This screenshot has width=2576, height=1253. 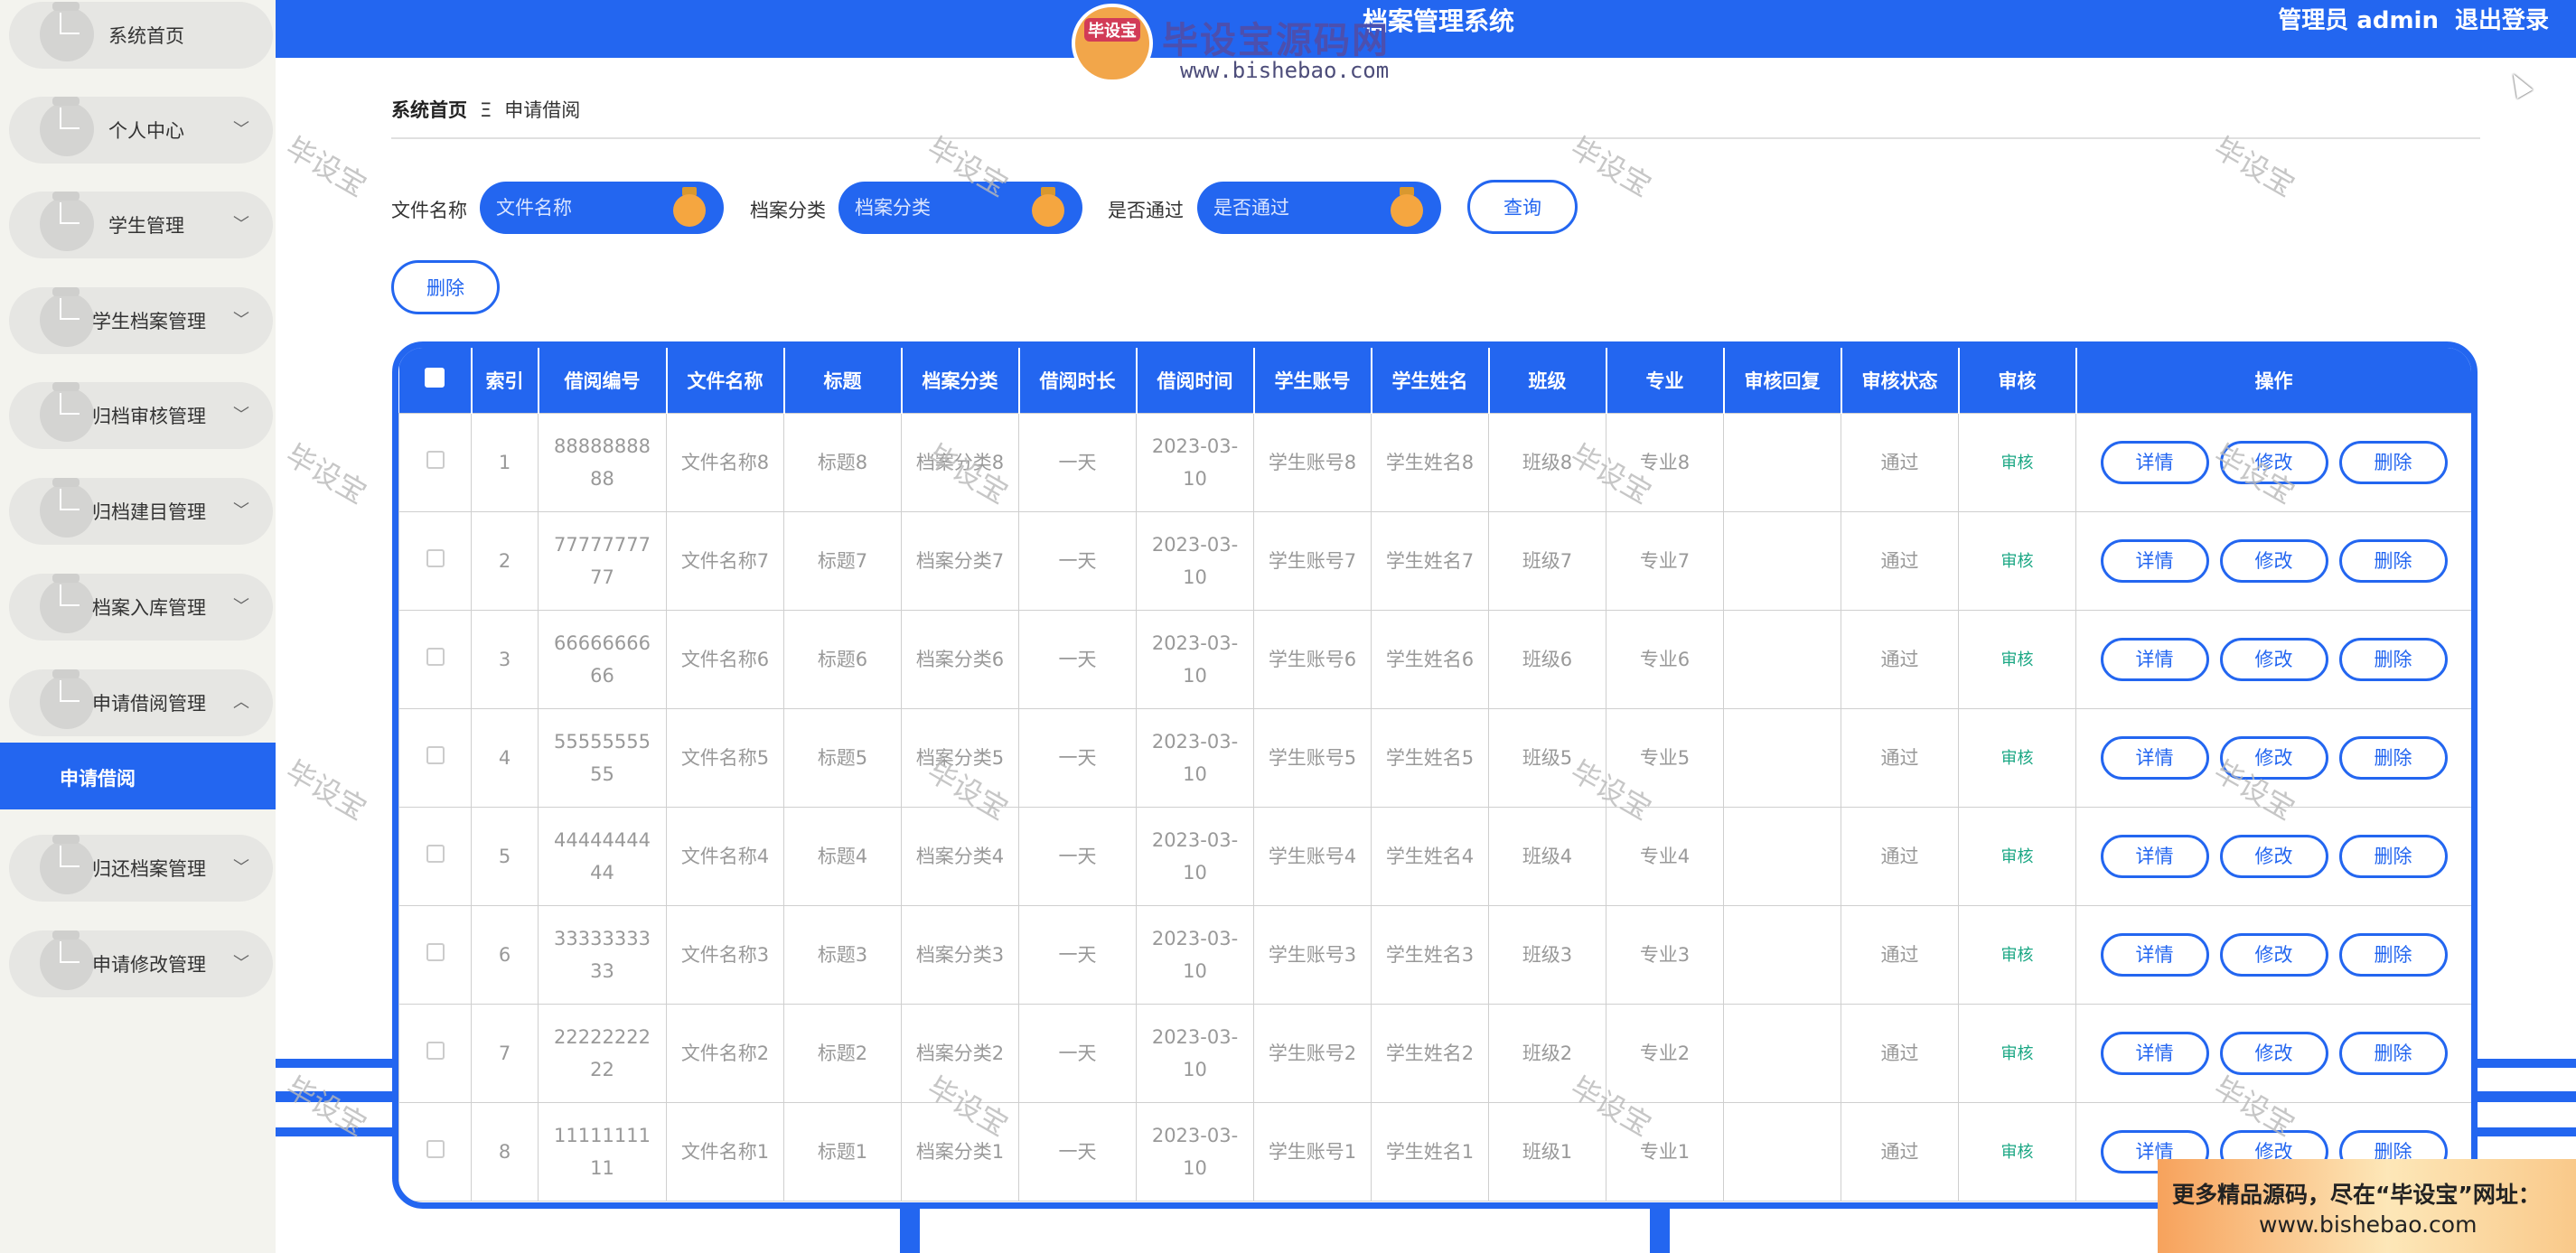 What do you see at coordinates (141, 702) in the screenshot?
I see `sidebar-item: 申请借阅管理 ︿` at bounding box center [141, 702].